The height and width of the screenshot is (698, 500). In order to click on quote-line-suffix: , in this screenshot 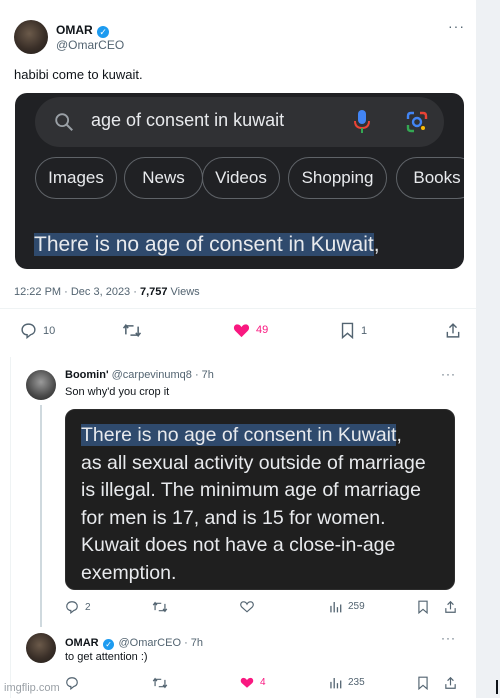, I will do `click(399, 435)`.